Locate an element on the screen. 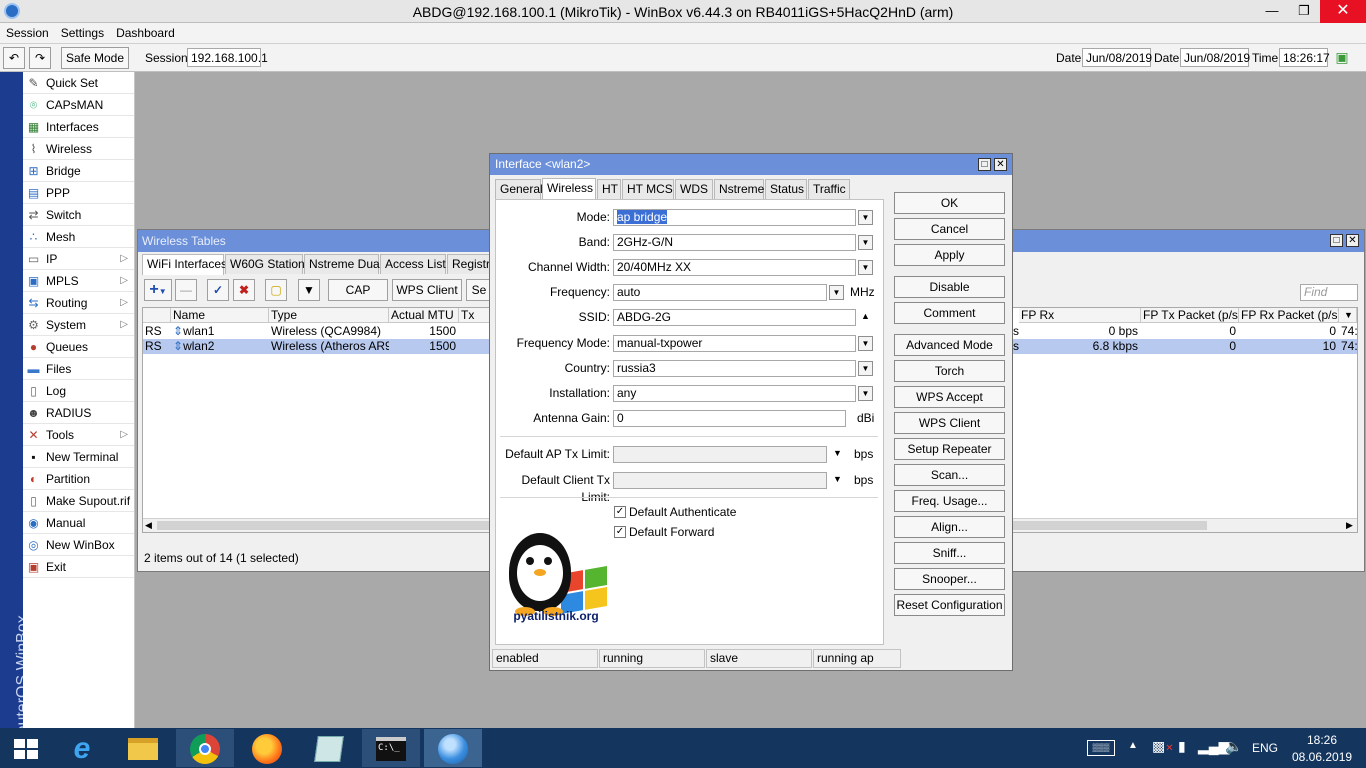 This screenshot has width=1366, height=768. sidebar-item-switch: ⇄ Switch is located at coordinates (78, 215).